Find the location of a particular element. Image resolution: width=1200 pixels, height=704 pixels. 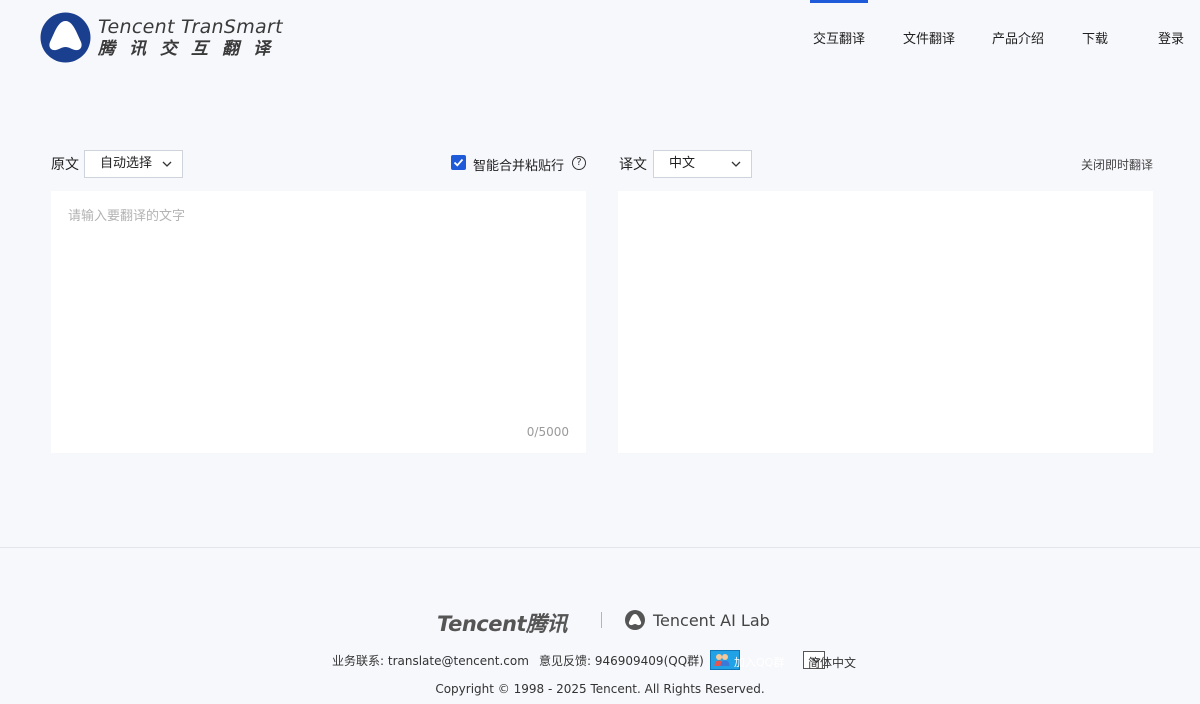

logo: Tencent TranSmart 腾讯交互翻译 is located at coordinates (162, 37).